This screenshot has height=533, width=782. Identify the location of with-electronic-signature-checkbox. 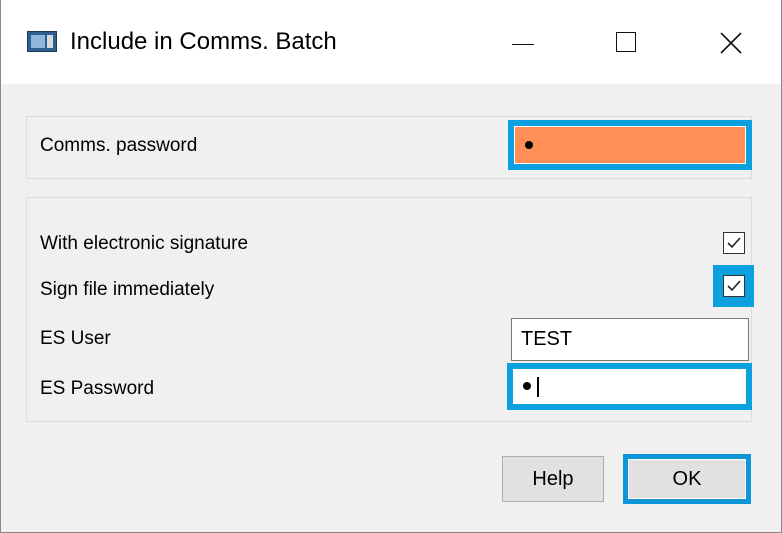
(734, 243).